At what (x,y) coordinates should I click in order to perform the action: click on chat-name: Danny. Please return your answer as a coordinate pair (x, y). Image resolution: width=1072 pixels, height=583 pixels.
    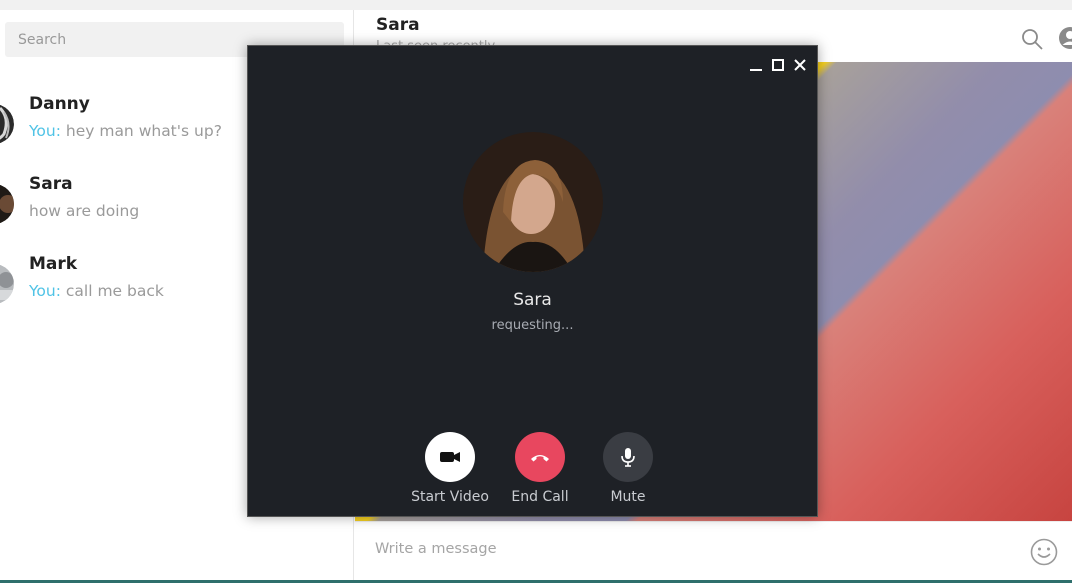
    Looking at the image, I should click on (59, 104).